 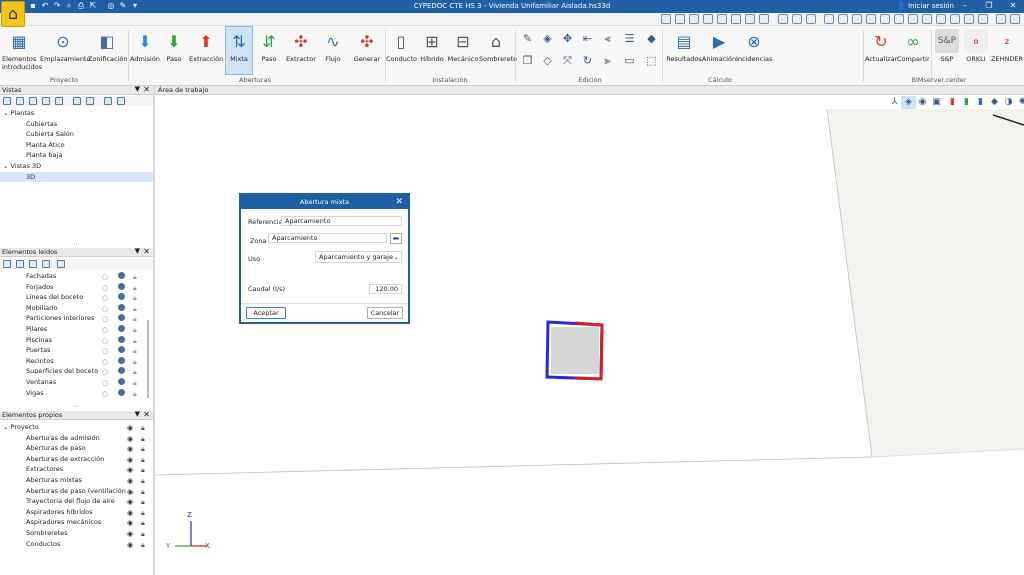 I want to click on edit-view-icon, so click(x=20, y=101).